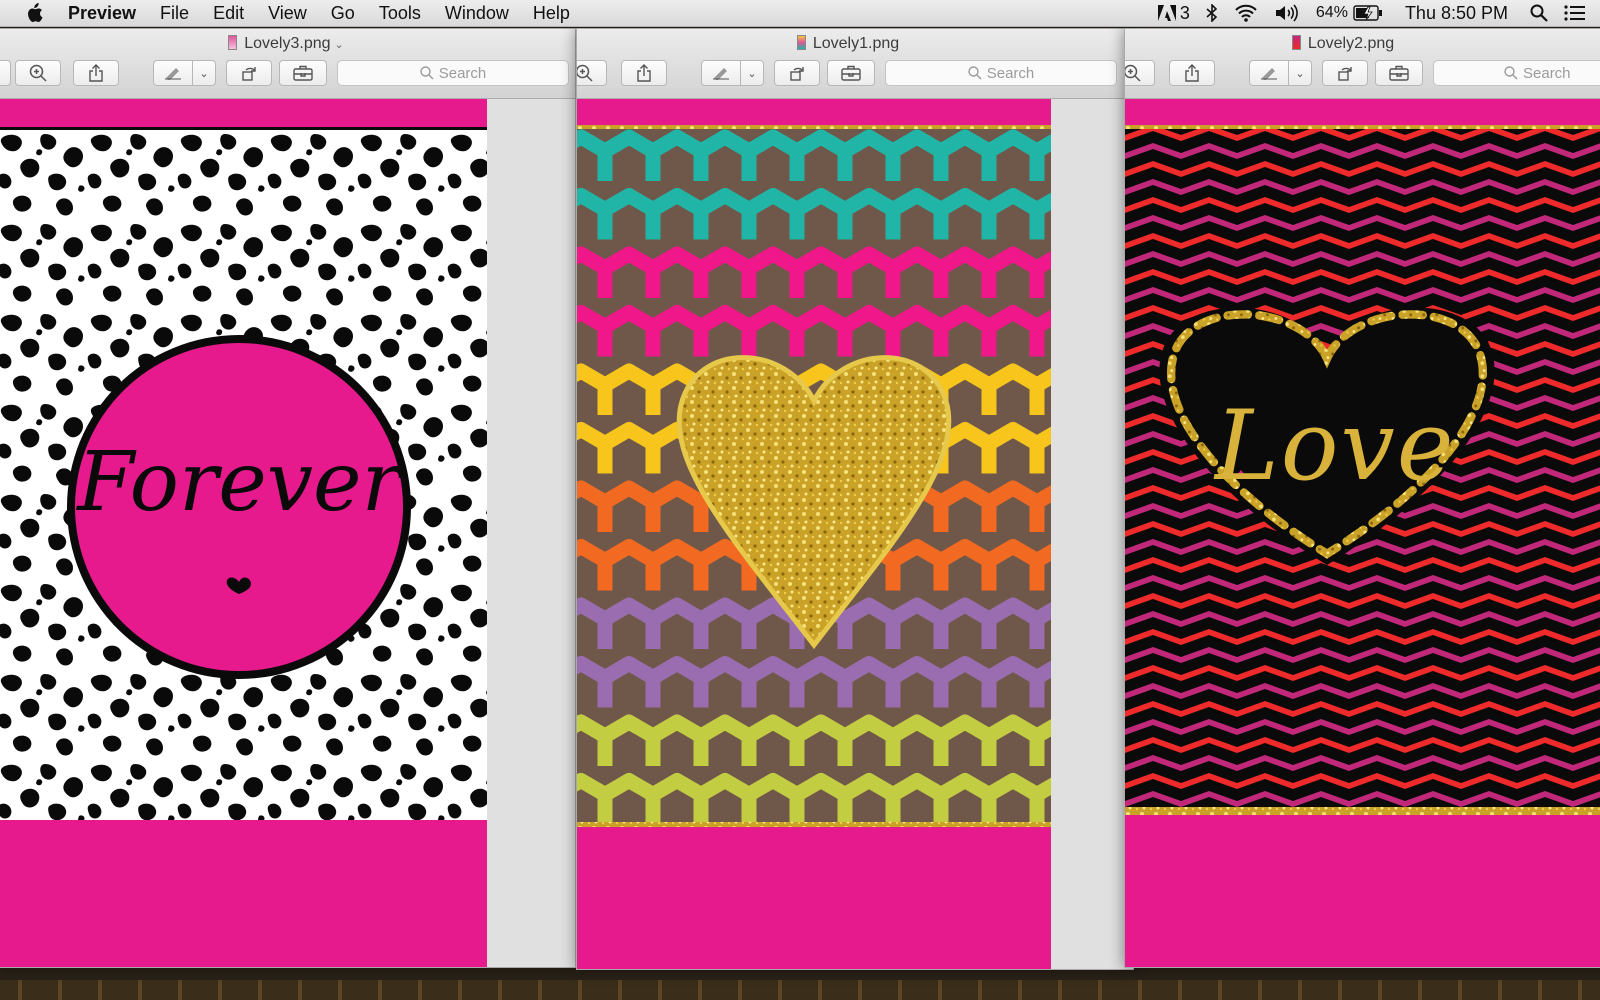  Describe the element at coordinates (239, 482) in the screenshot. I see `forever-text: Forever` at that location.